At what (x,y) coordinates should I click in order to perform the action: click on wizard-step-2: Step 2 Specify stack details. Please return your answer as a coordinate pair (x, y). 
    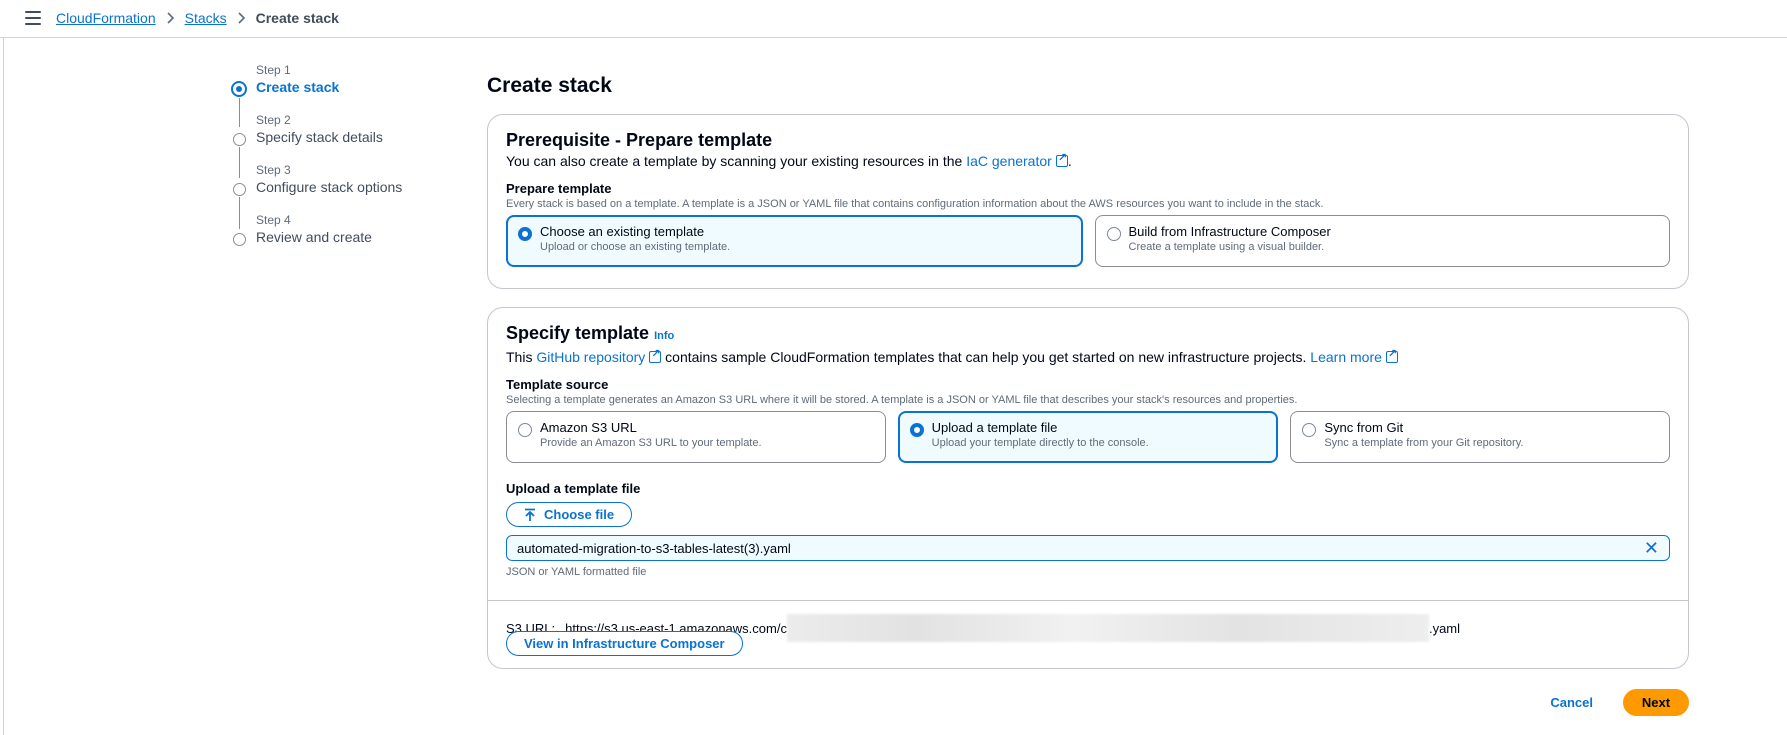
    Looking at the image, I should click on (355, 137).